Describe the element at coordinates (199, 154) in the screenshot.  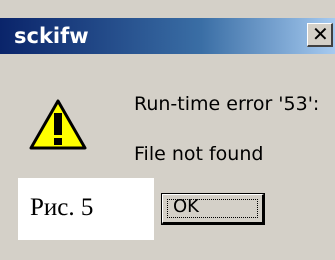
I see `error-message-line-2: File not found` at that location.